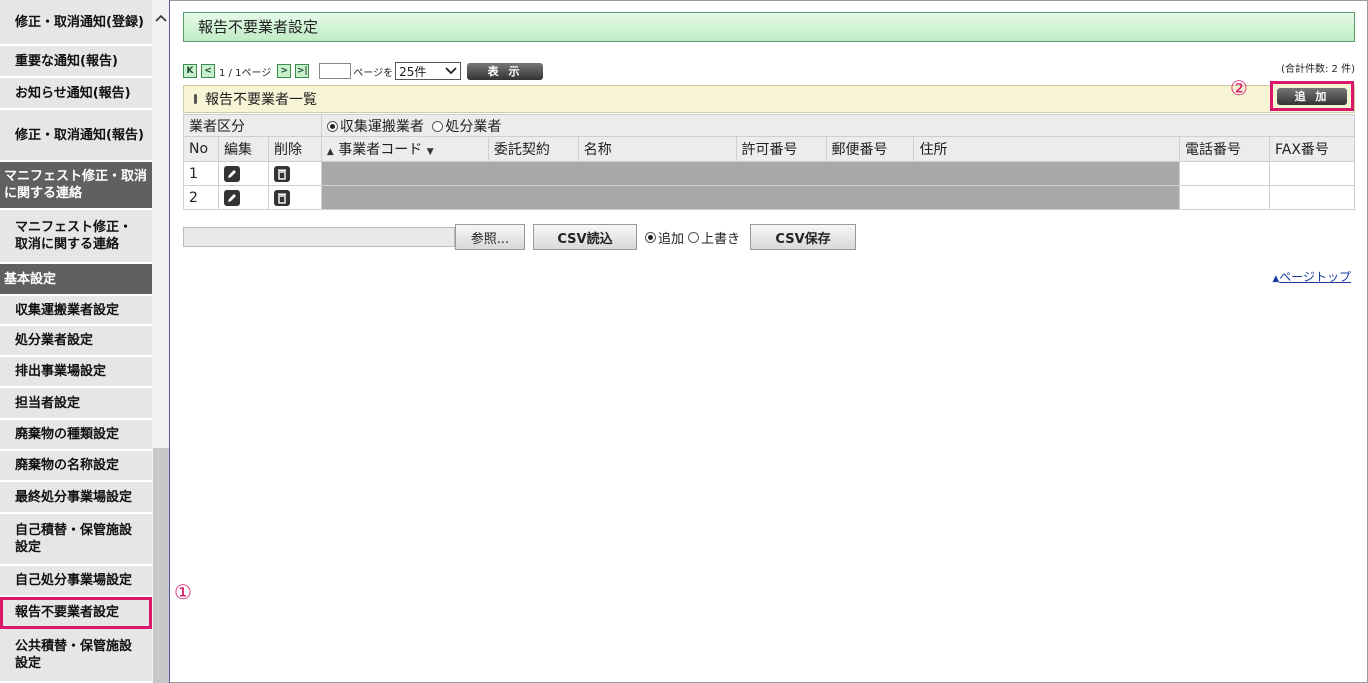 This screenshot has height=683, width=1368. Describe the element at coordinates (76, 23) in the screenshot. I see `sidebar-item-correction-cancel-register: 修正・取消通知(登録)` at that location.